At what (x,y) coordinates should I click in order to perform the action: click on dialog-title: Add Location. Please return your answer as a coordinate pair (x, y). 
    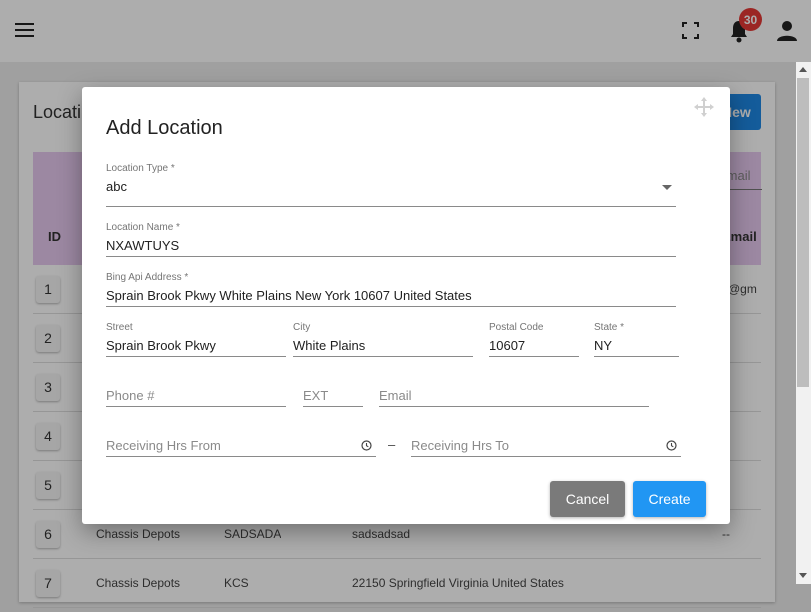
    Looking at the image, I should click on (164, 128).